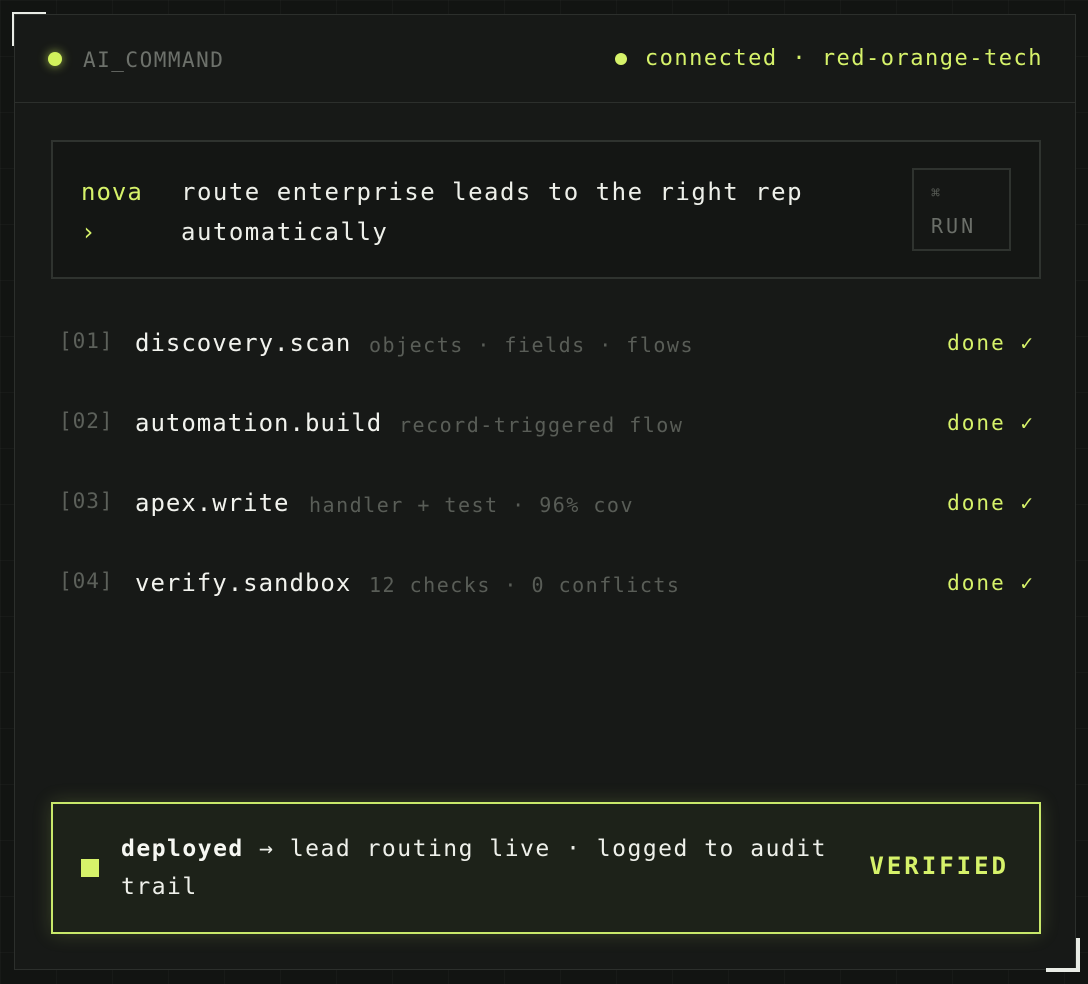  What do you see at coordinates (55, 59) in the screenshot?
I see `status-dot-icon` at bounding box center [55, 59].